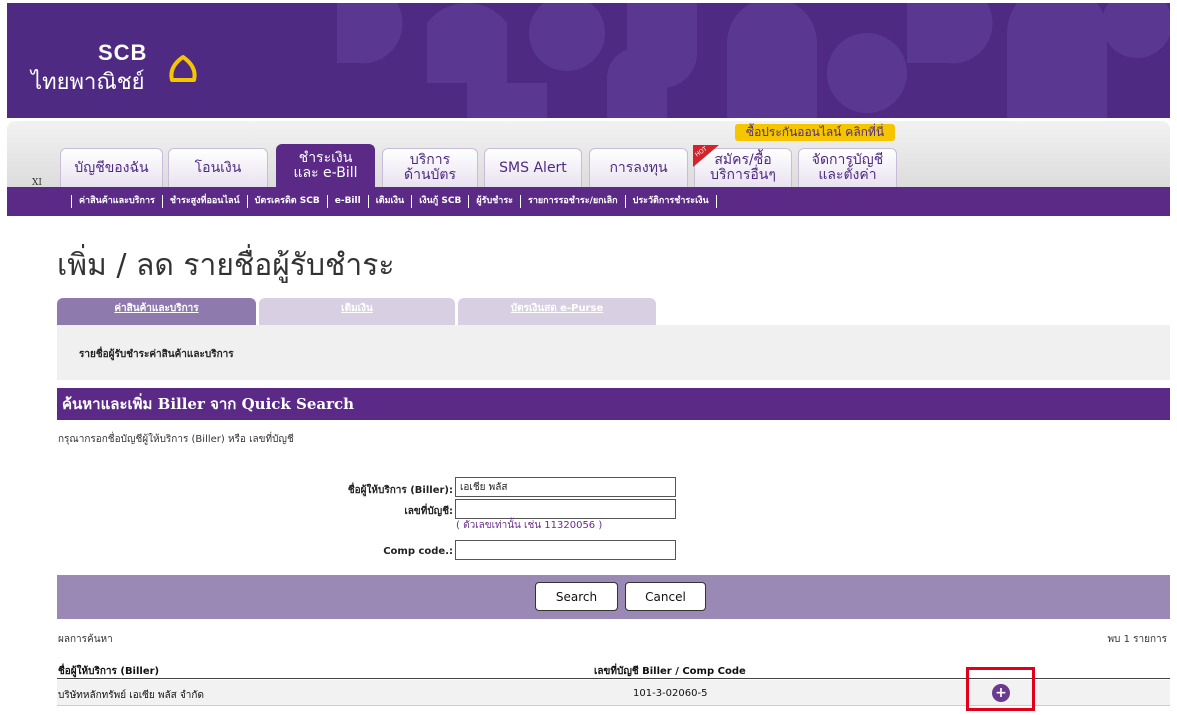 This screenshot has height=715, width=1177. Describe the element at coordinates (389, 201) in the screenshot. I see `submenu-topup: เติมเงิน` at that location.